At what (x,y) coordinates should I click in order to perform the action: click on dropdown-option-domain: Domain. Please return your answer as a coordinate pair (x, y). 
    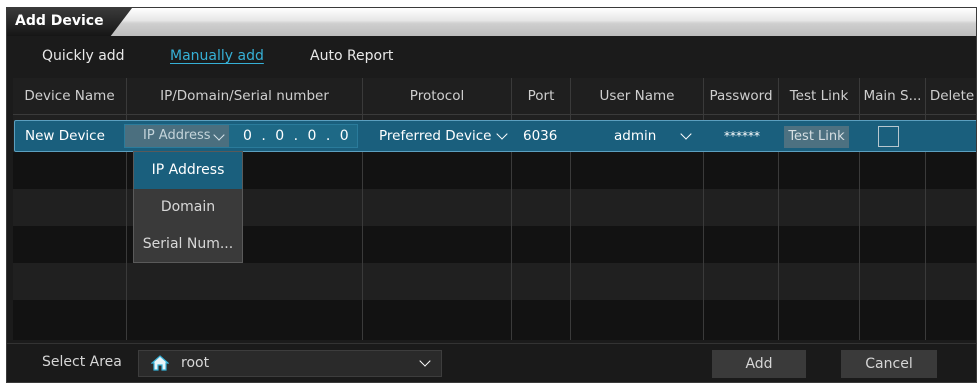
    Looking at the image, I should click on (188, 207).